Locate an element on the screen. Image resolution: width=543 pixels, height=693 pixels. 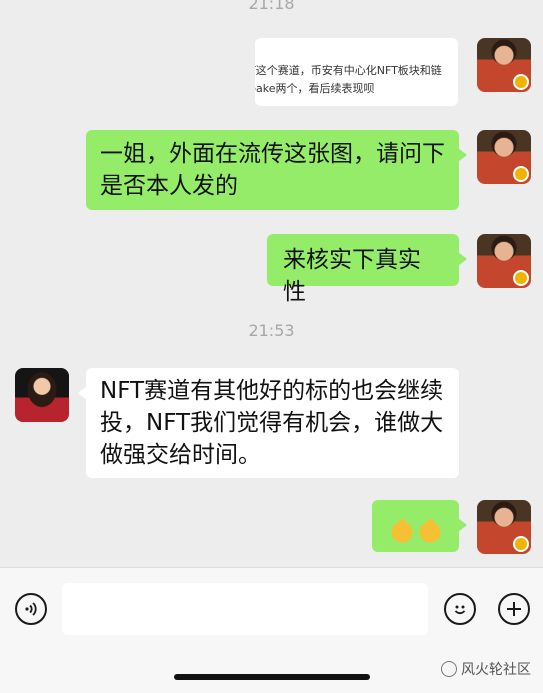
message-text-line: 做强交给时间。 is located at coordinates (180, 455).